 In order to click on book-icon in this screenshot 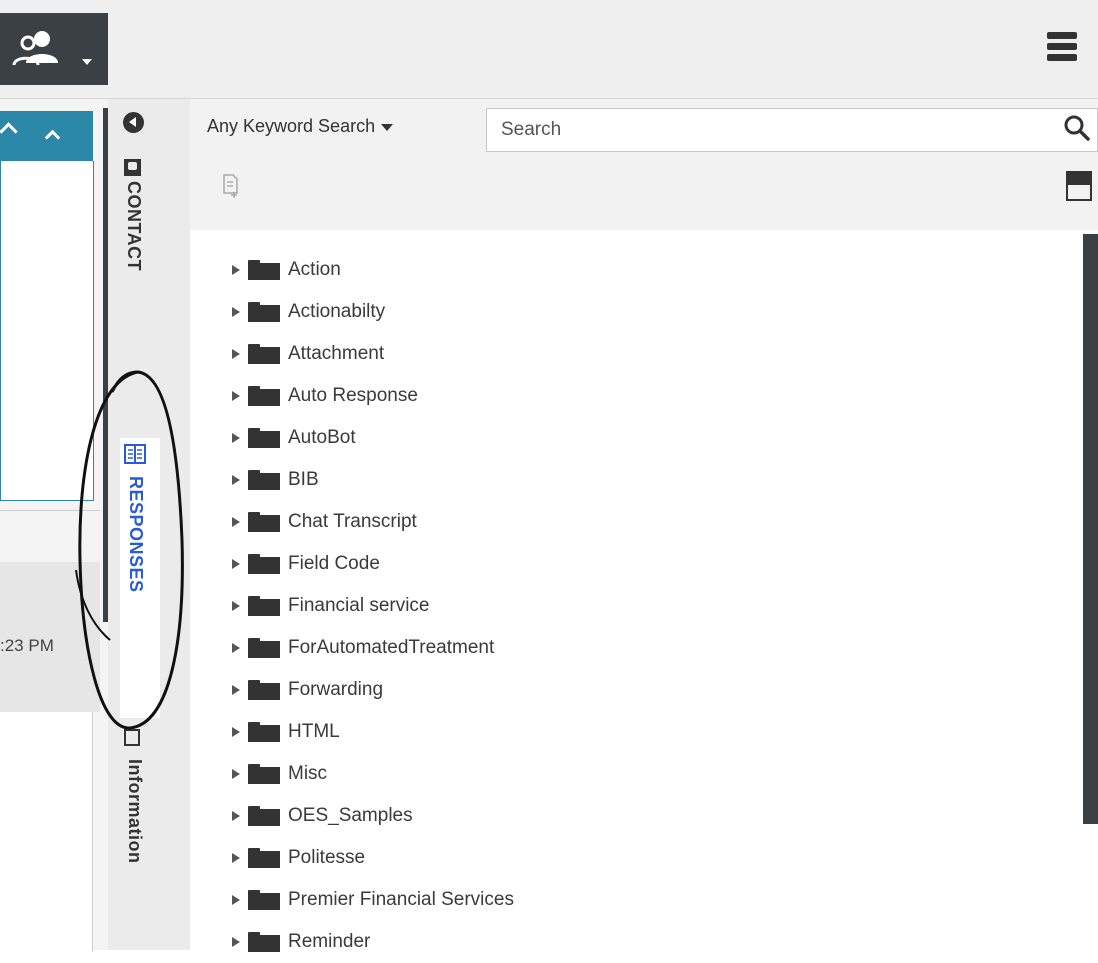, I will do `click(135, 454)`.